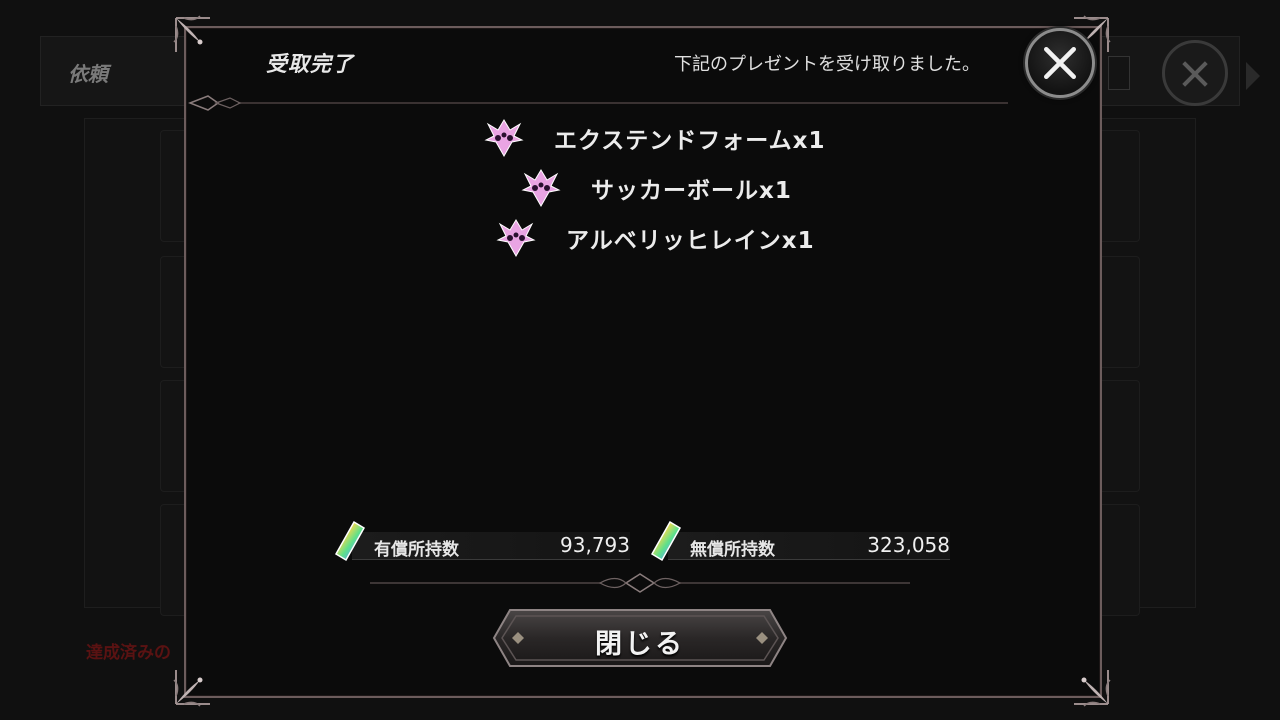 This screenshot has width=1280, height=720. I want to click on reward-list-item: サッカーボールx1, so click(656, 188).